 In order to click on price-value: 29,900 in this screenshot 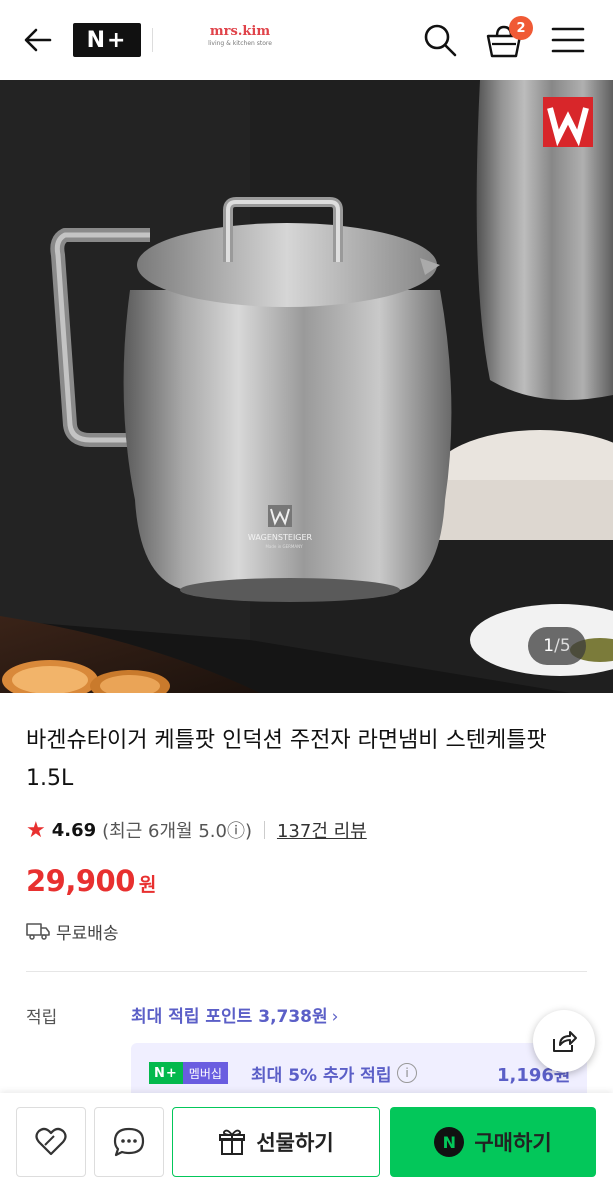, I will do `click(80, 881)`.